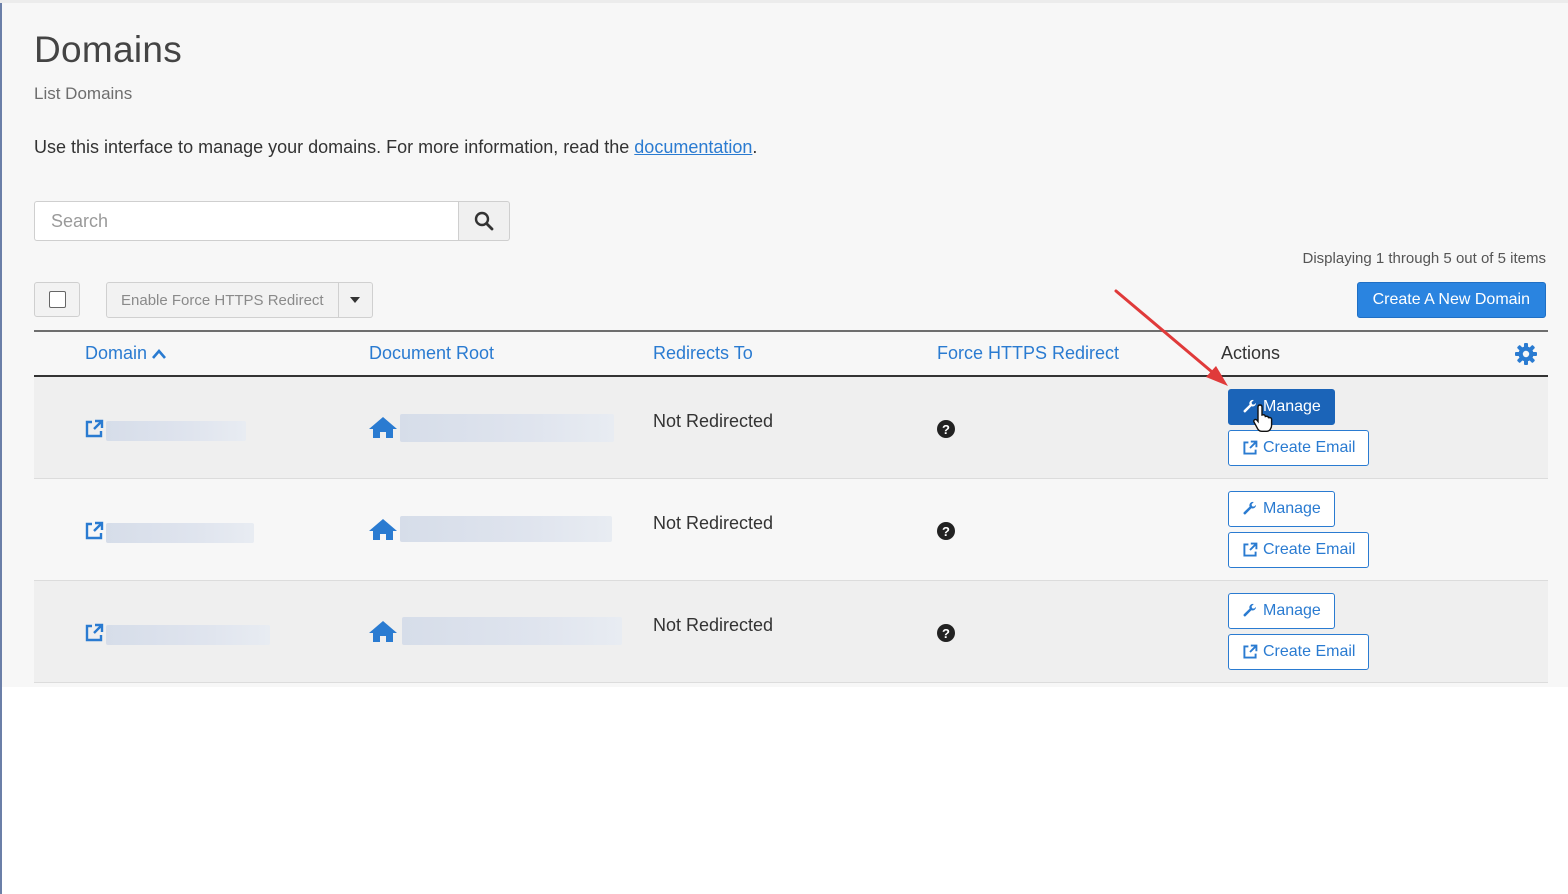 Image resolution: width=1568 pixels, height=894 pixels. Describe the element at coordinates (1263, 418) in the screenshot. I see `pointer-hand-icon` at that location.